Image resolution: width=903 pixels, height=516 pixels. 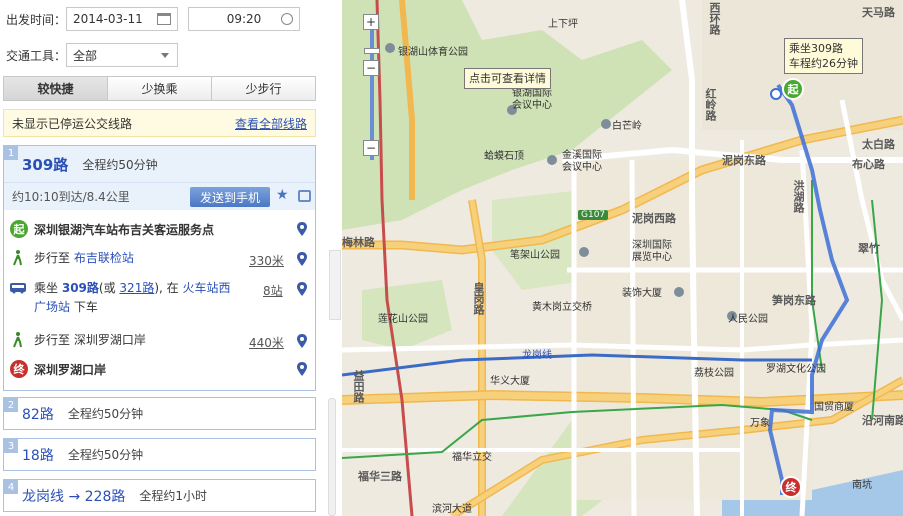 I want to click on notice-bar: 未显示已停运公交线路 查看全部线路, so click(x=159, y=123).